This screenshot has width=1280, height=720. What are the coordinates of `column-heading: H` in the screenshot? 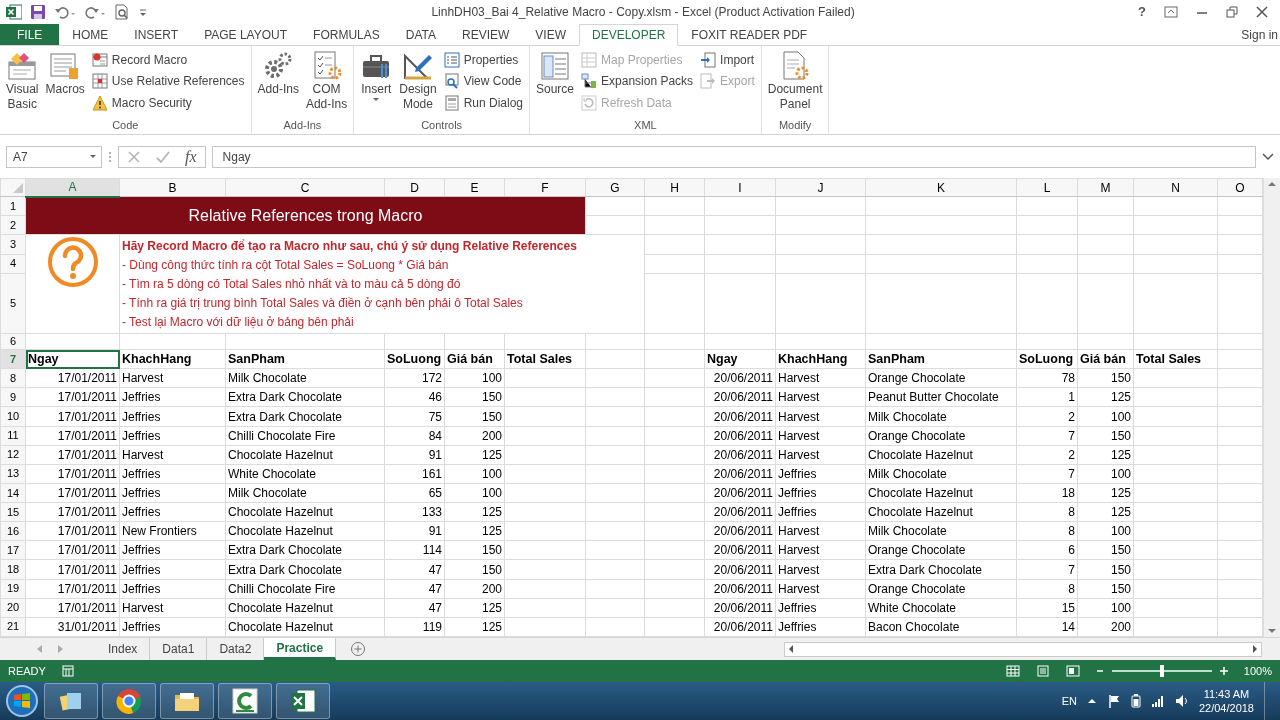 It's located at (674, 187).